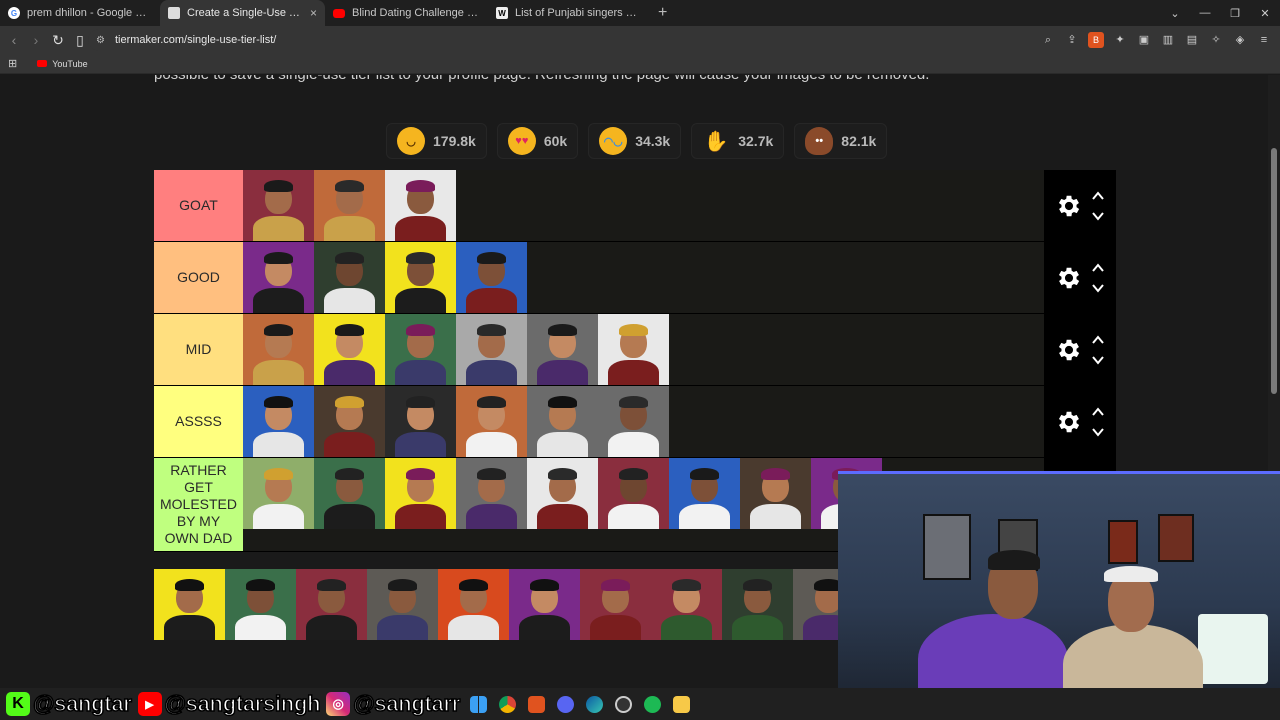 This screenshot has height=720, width=1280. I want to click on windows-start-icon, so click(479, 704).